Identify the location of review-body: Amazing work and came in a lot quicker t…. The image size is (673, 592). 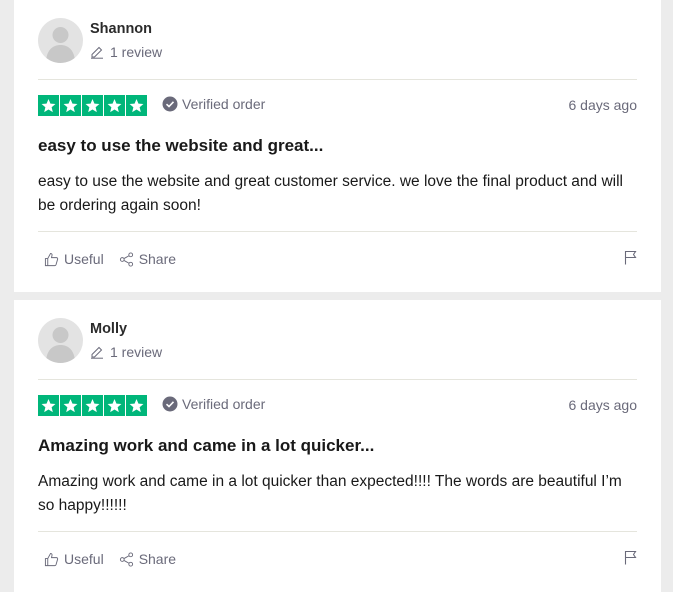
(330, 493).